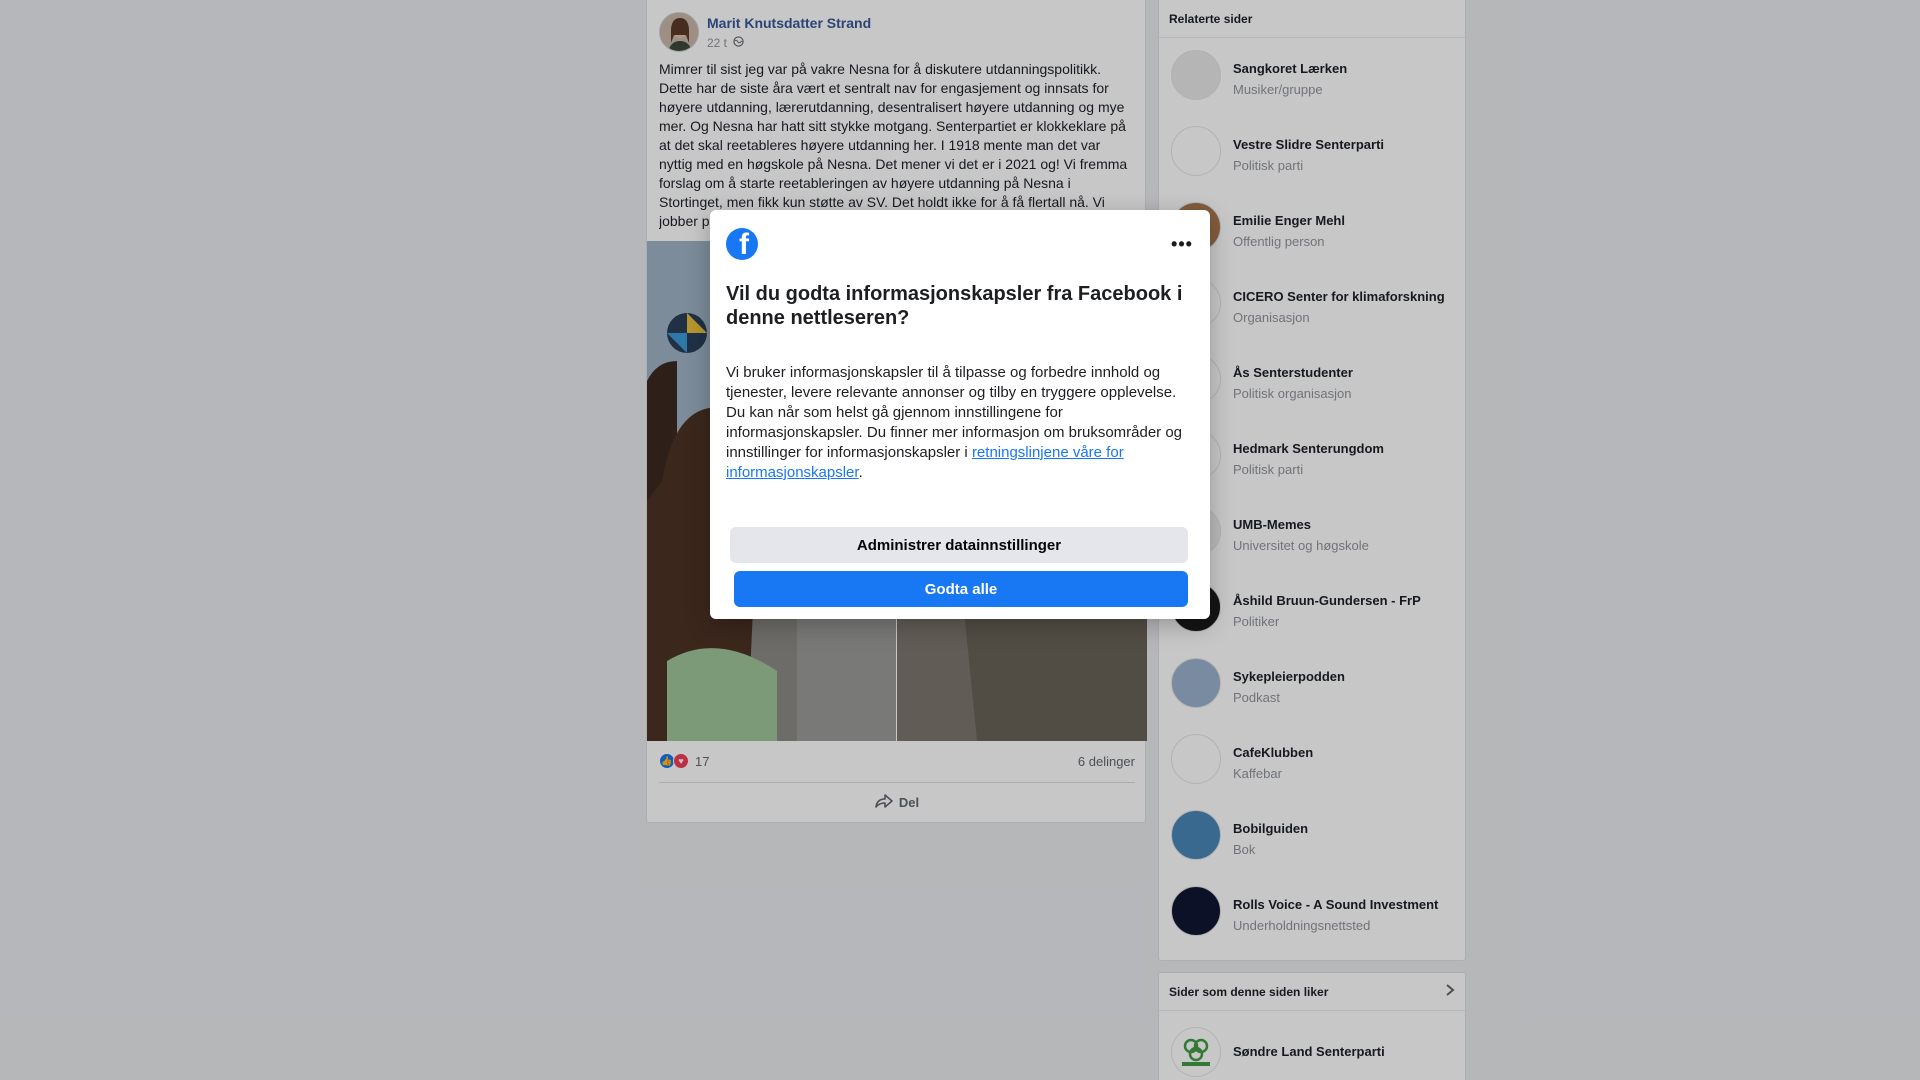 The width and height of the screenshot is (1920, 1080). Describe the element at coordinates (742, 244) in the screenshot. I see `facebook-logo-icon: f` at that location.